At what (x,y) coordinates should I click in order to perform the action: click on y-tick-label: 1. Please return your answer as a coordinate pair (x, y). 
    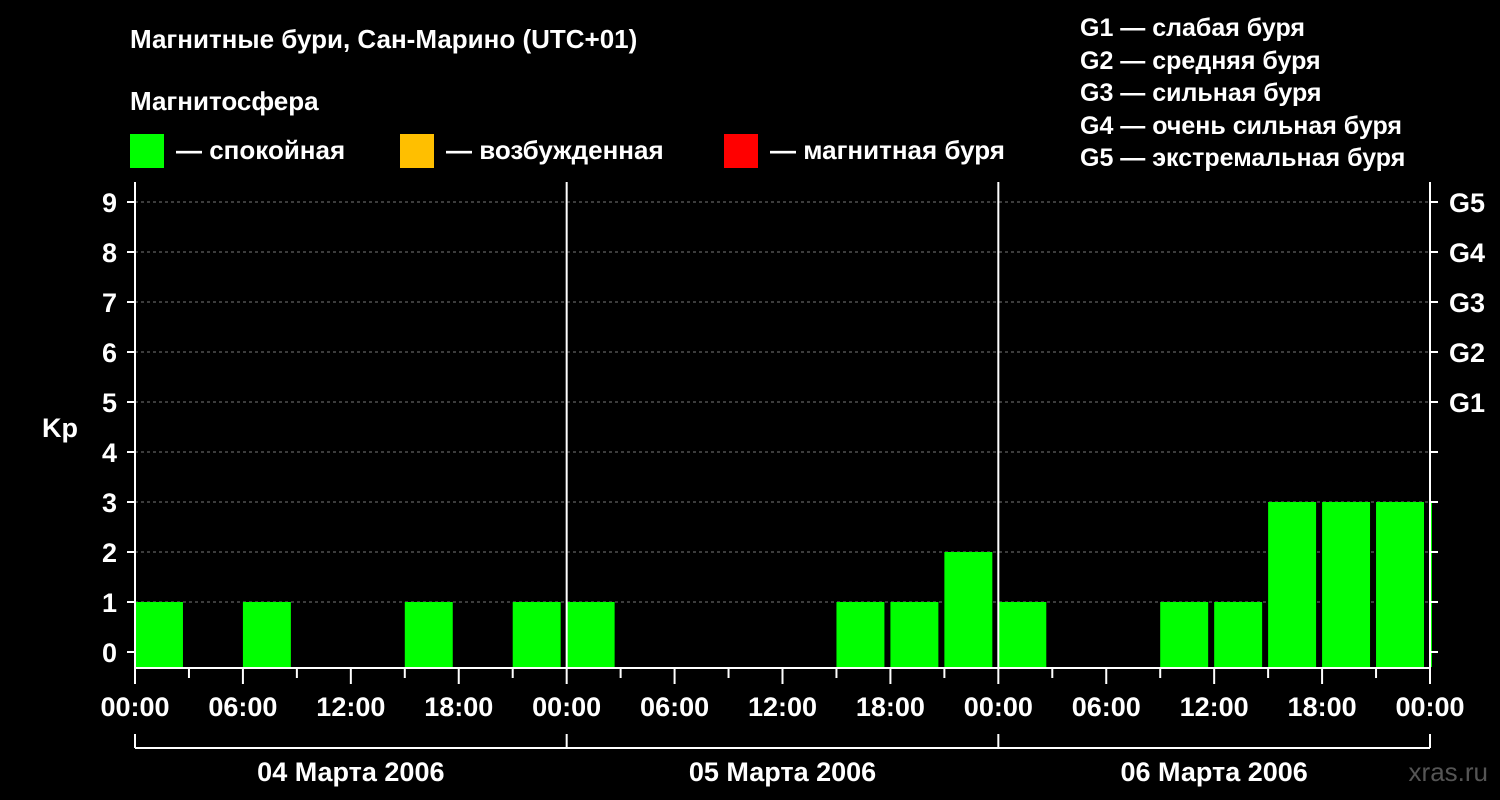
    Looking at the image, I should click on (109, 603).